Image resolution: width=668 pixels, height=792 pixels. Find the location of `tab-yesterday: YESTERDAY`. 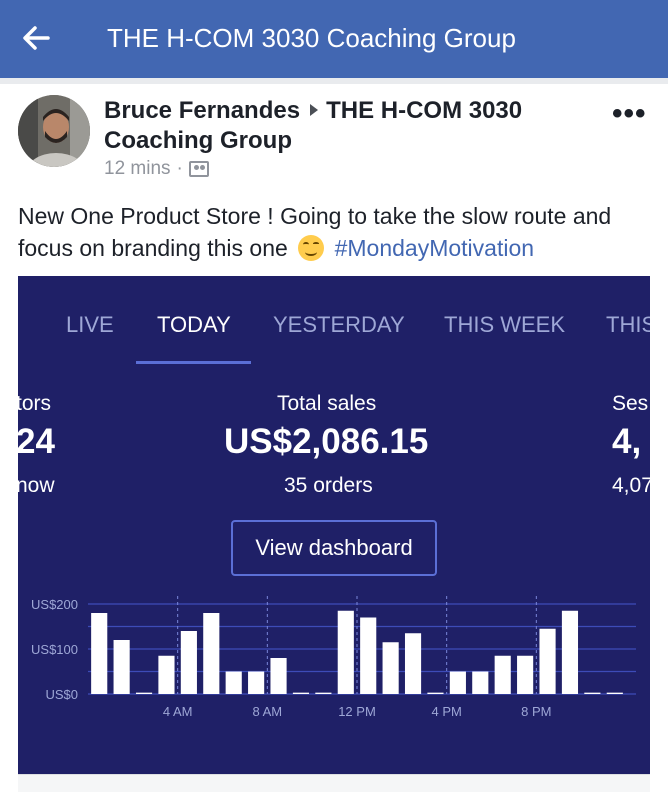

tab-yesterday: YESTERDAY is located at coordinates (339, 325).